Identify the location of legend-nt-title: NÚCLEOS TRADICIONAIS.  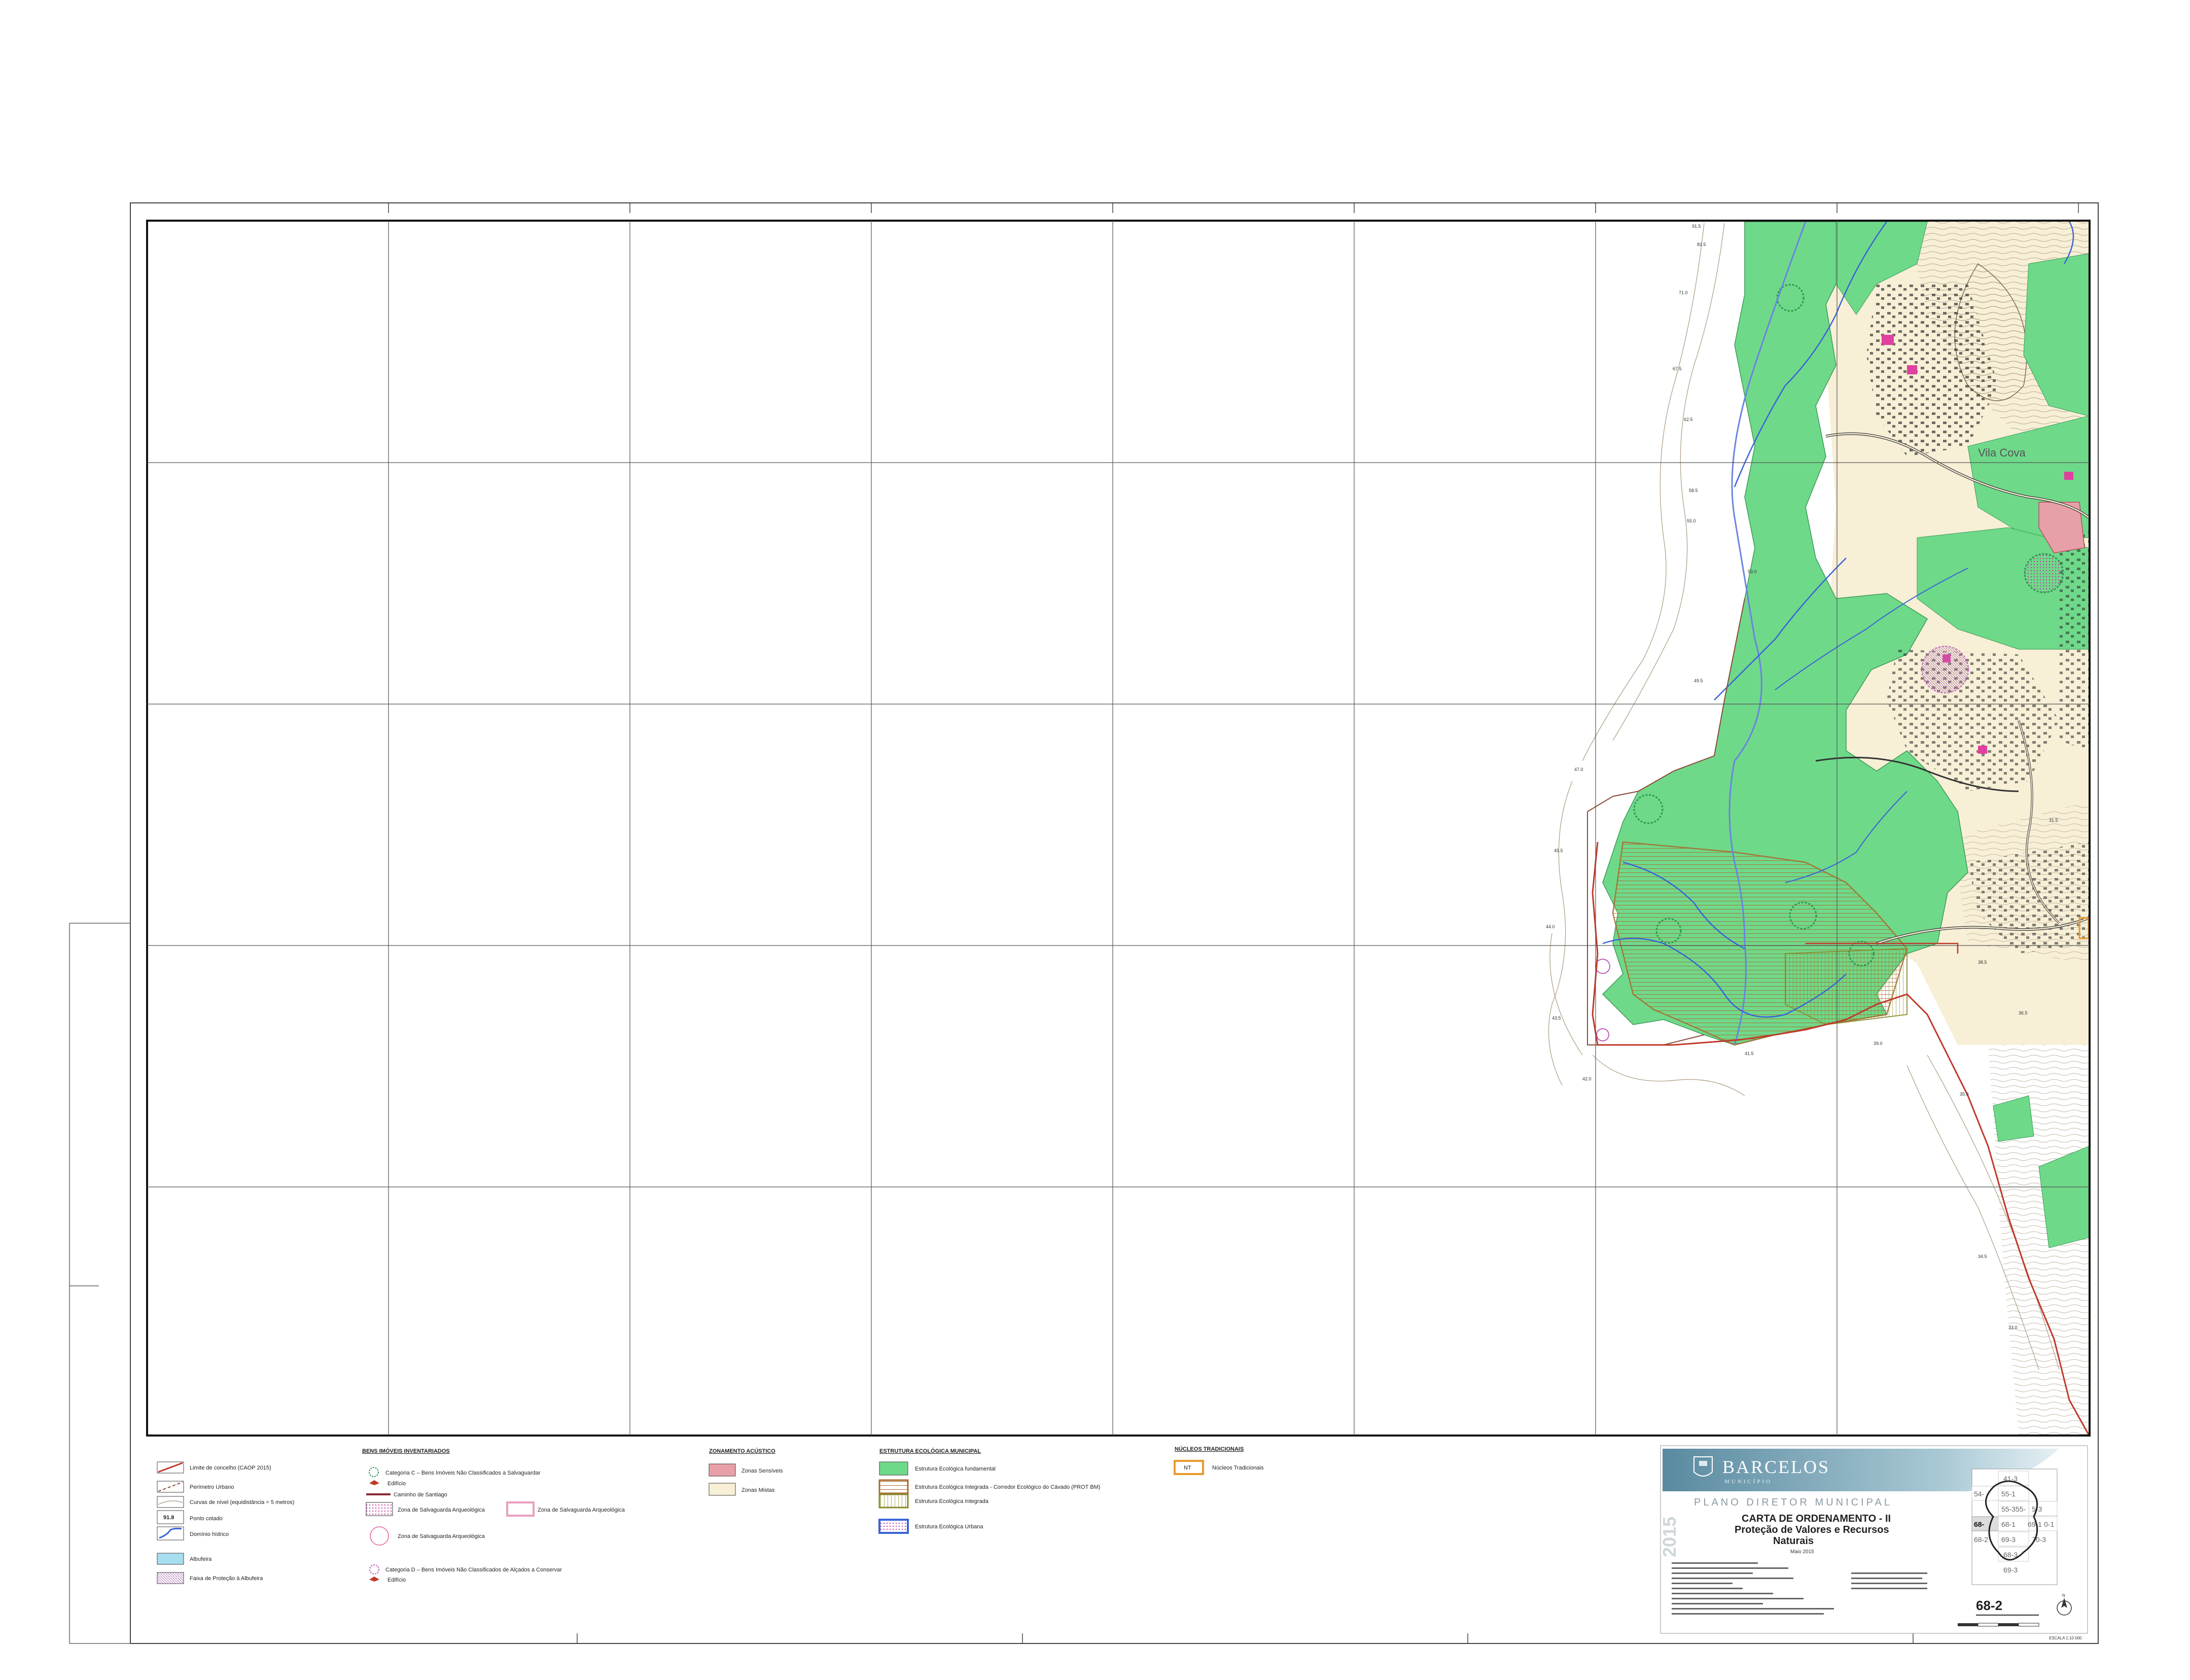
(1209, 1449).